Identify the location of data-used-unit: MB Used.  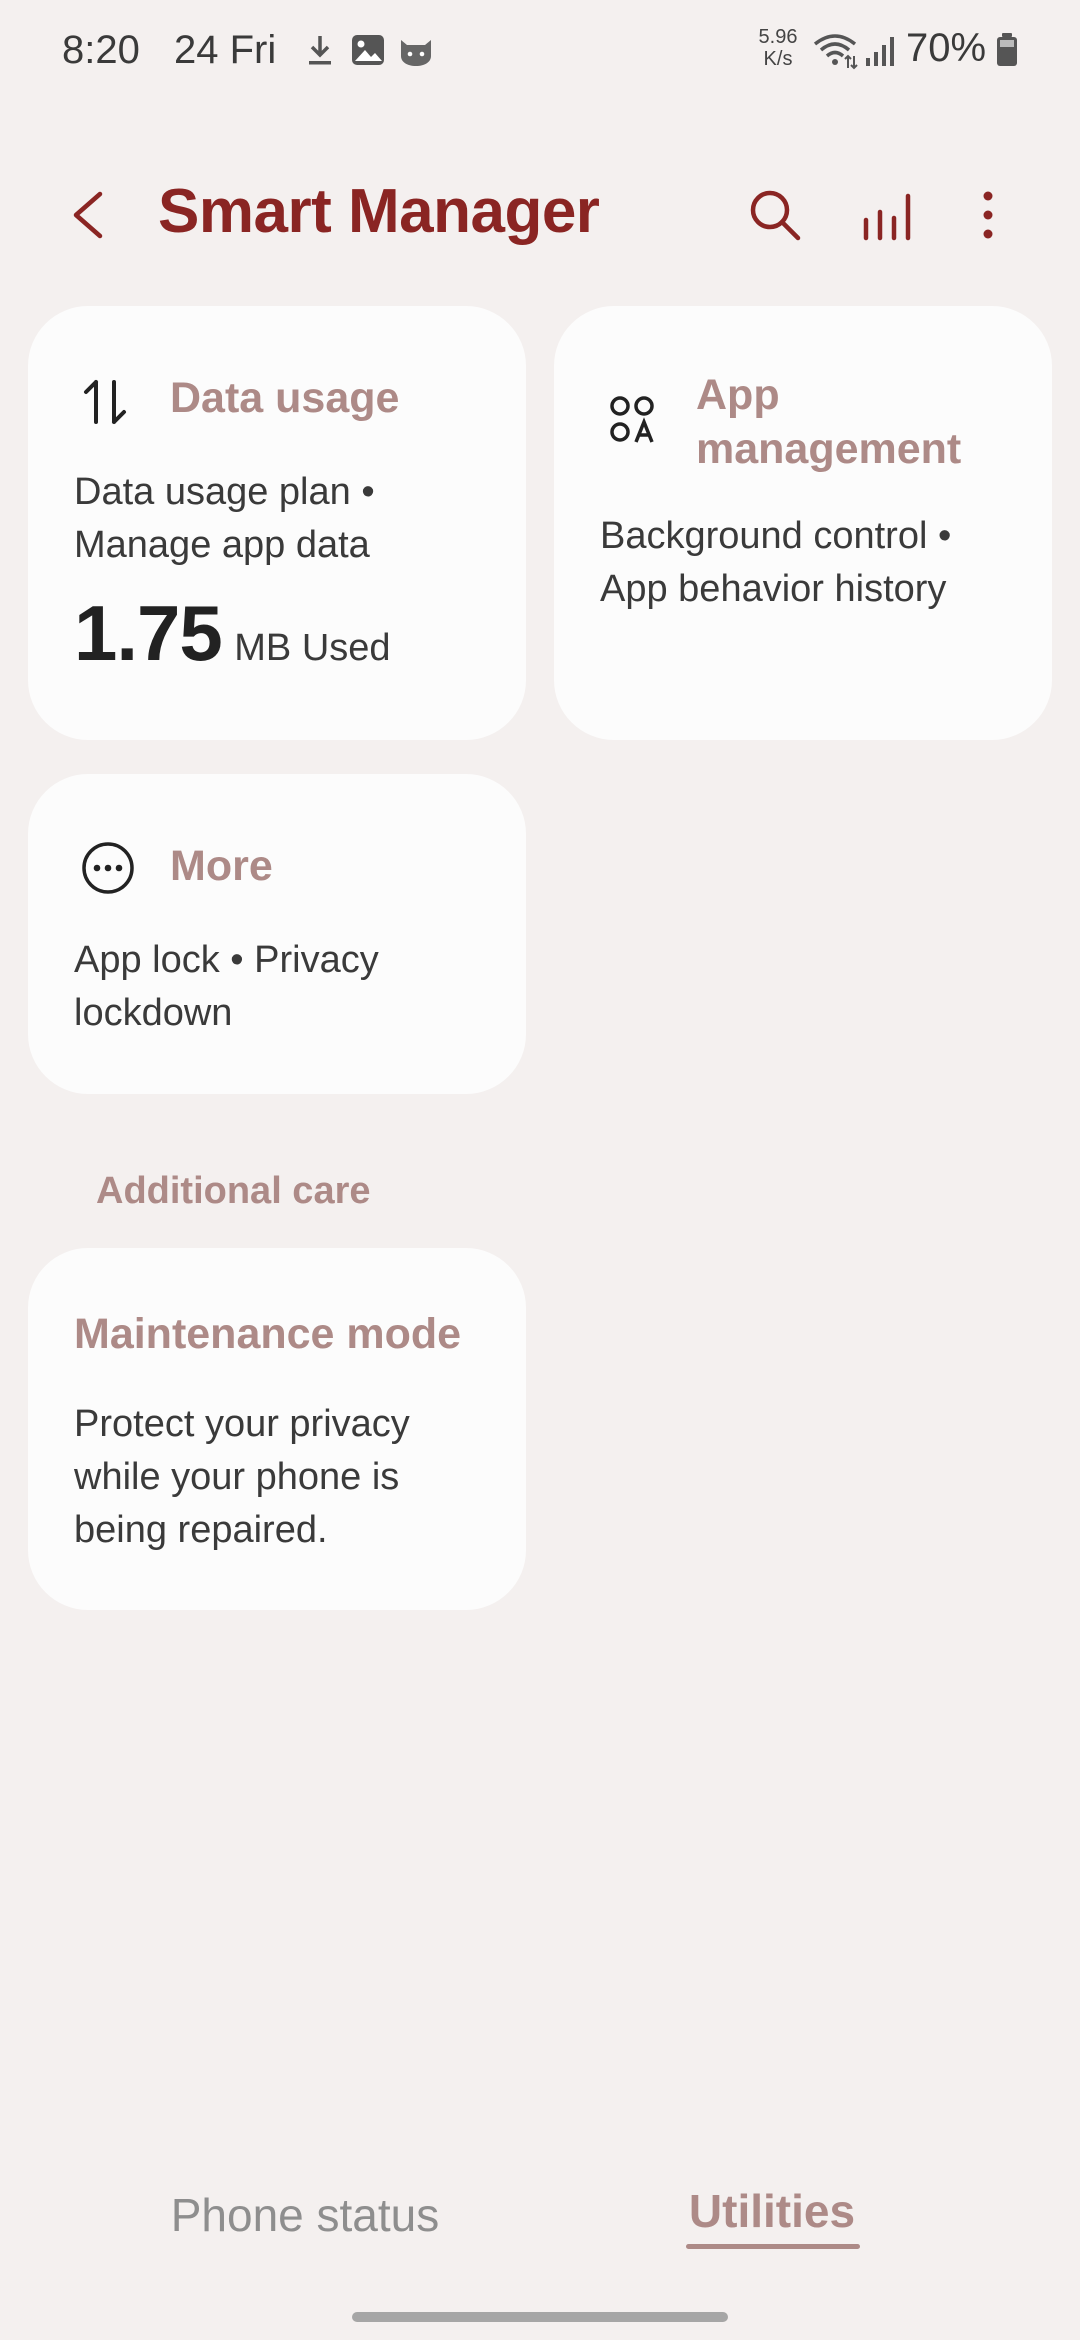
(312, 648).